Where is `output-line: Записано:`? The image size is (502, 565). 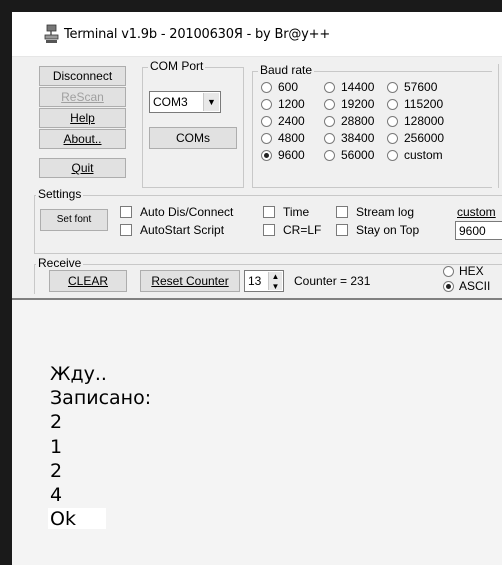 output-line: Записано: is located at coordinates (101, 398).